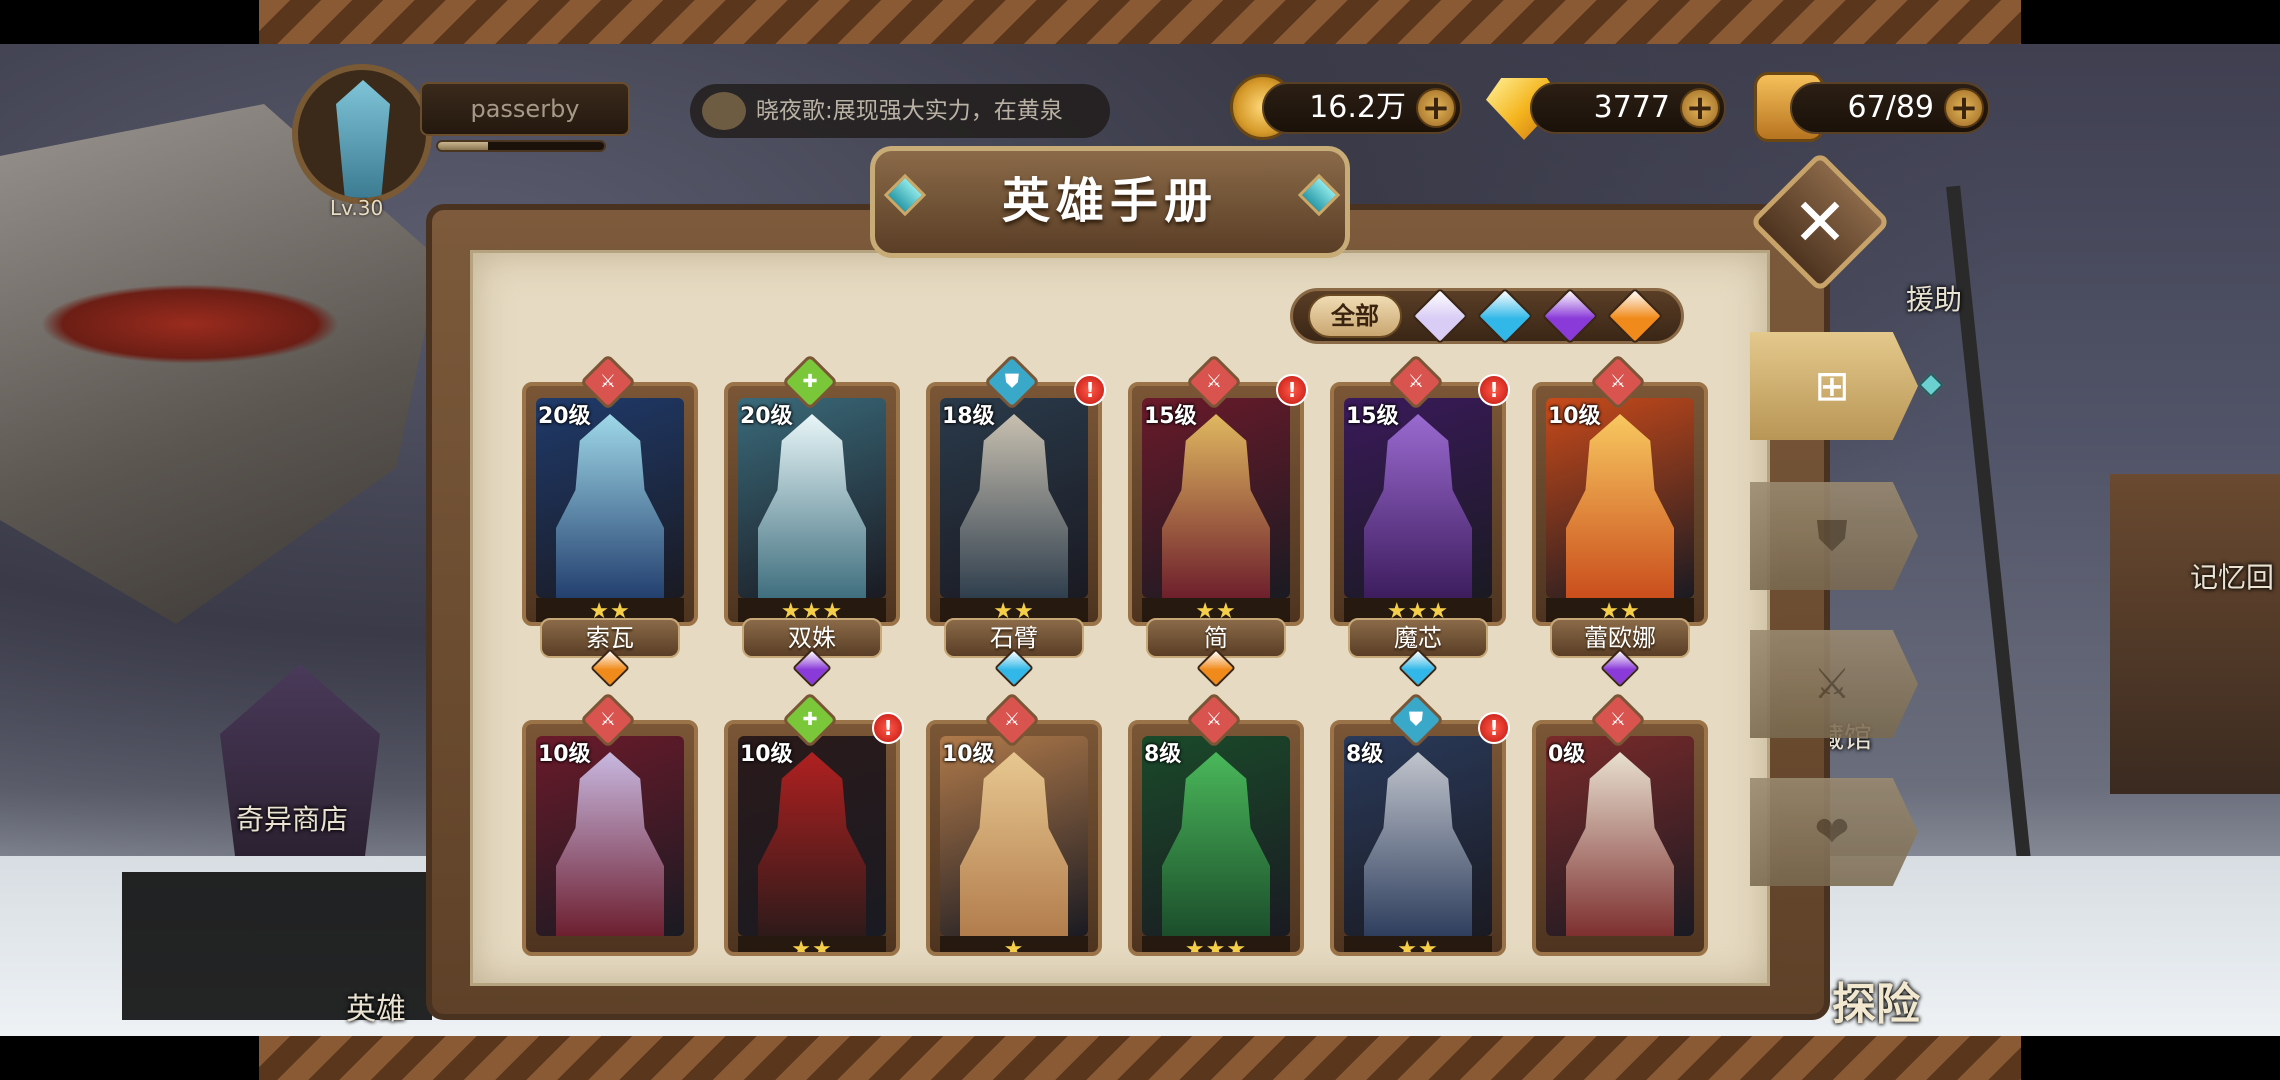  Describe the element at coordinates (1355, 316) in the screenshot. I see `filter-all-button: 全部` at that location.